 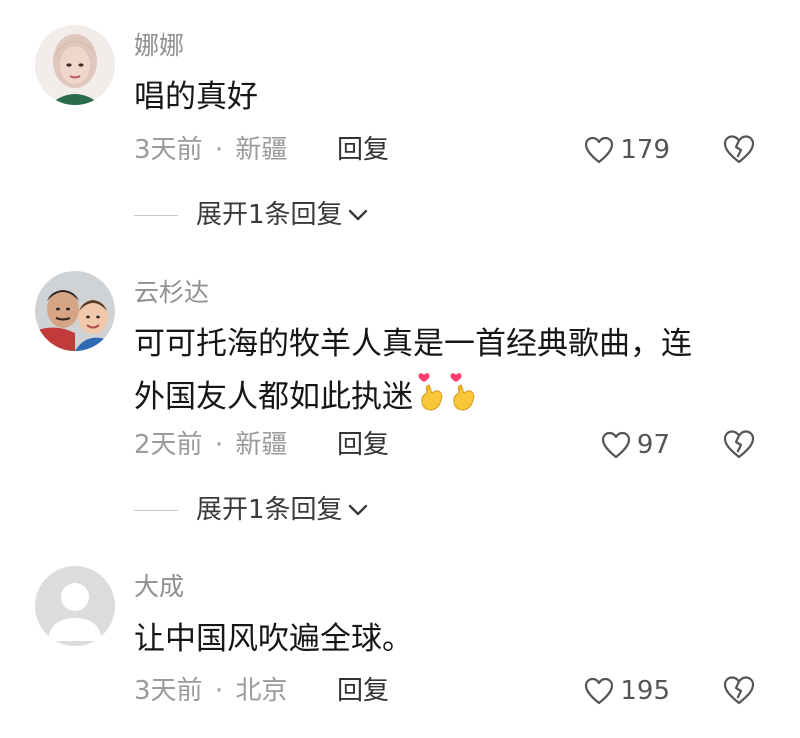 What do you see at coordinates (645, 691) in the screenshot?
I see `like-count: 195` at bounding box center [645, 691].